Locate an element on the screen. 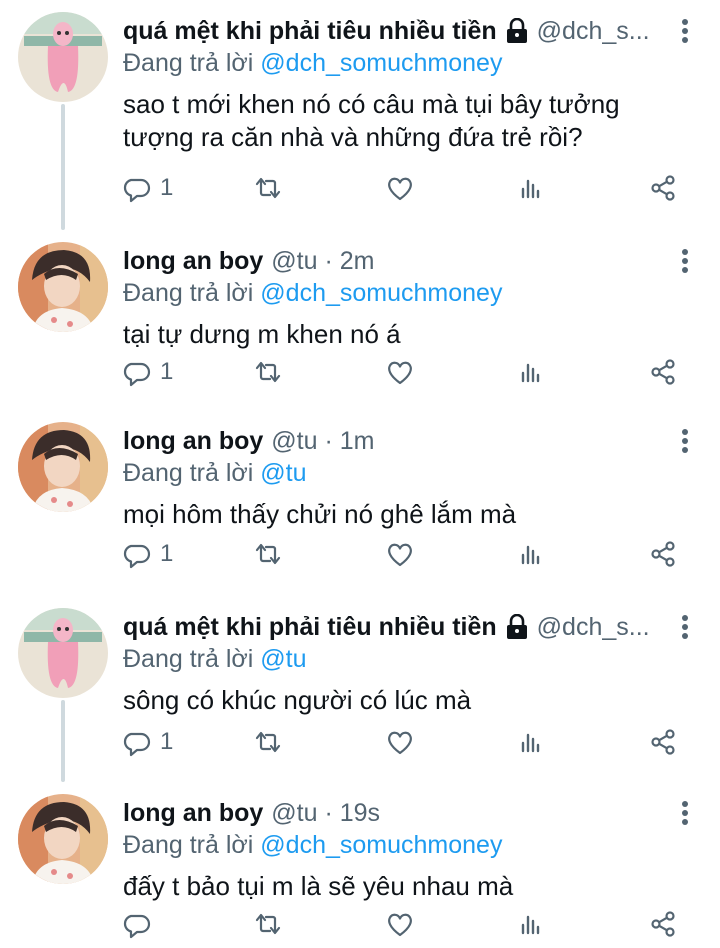 The height and width of the screenshot is (948, 720). tweet-header: long an boy @tu · 1m is located at coordinates (391, 441).